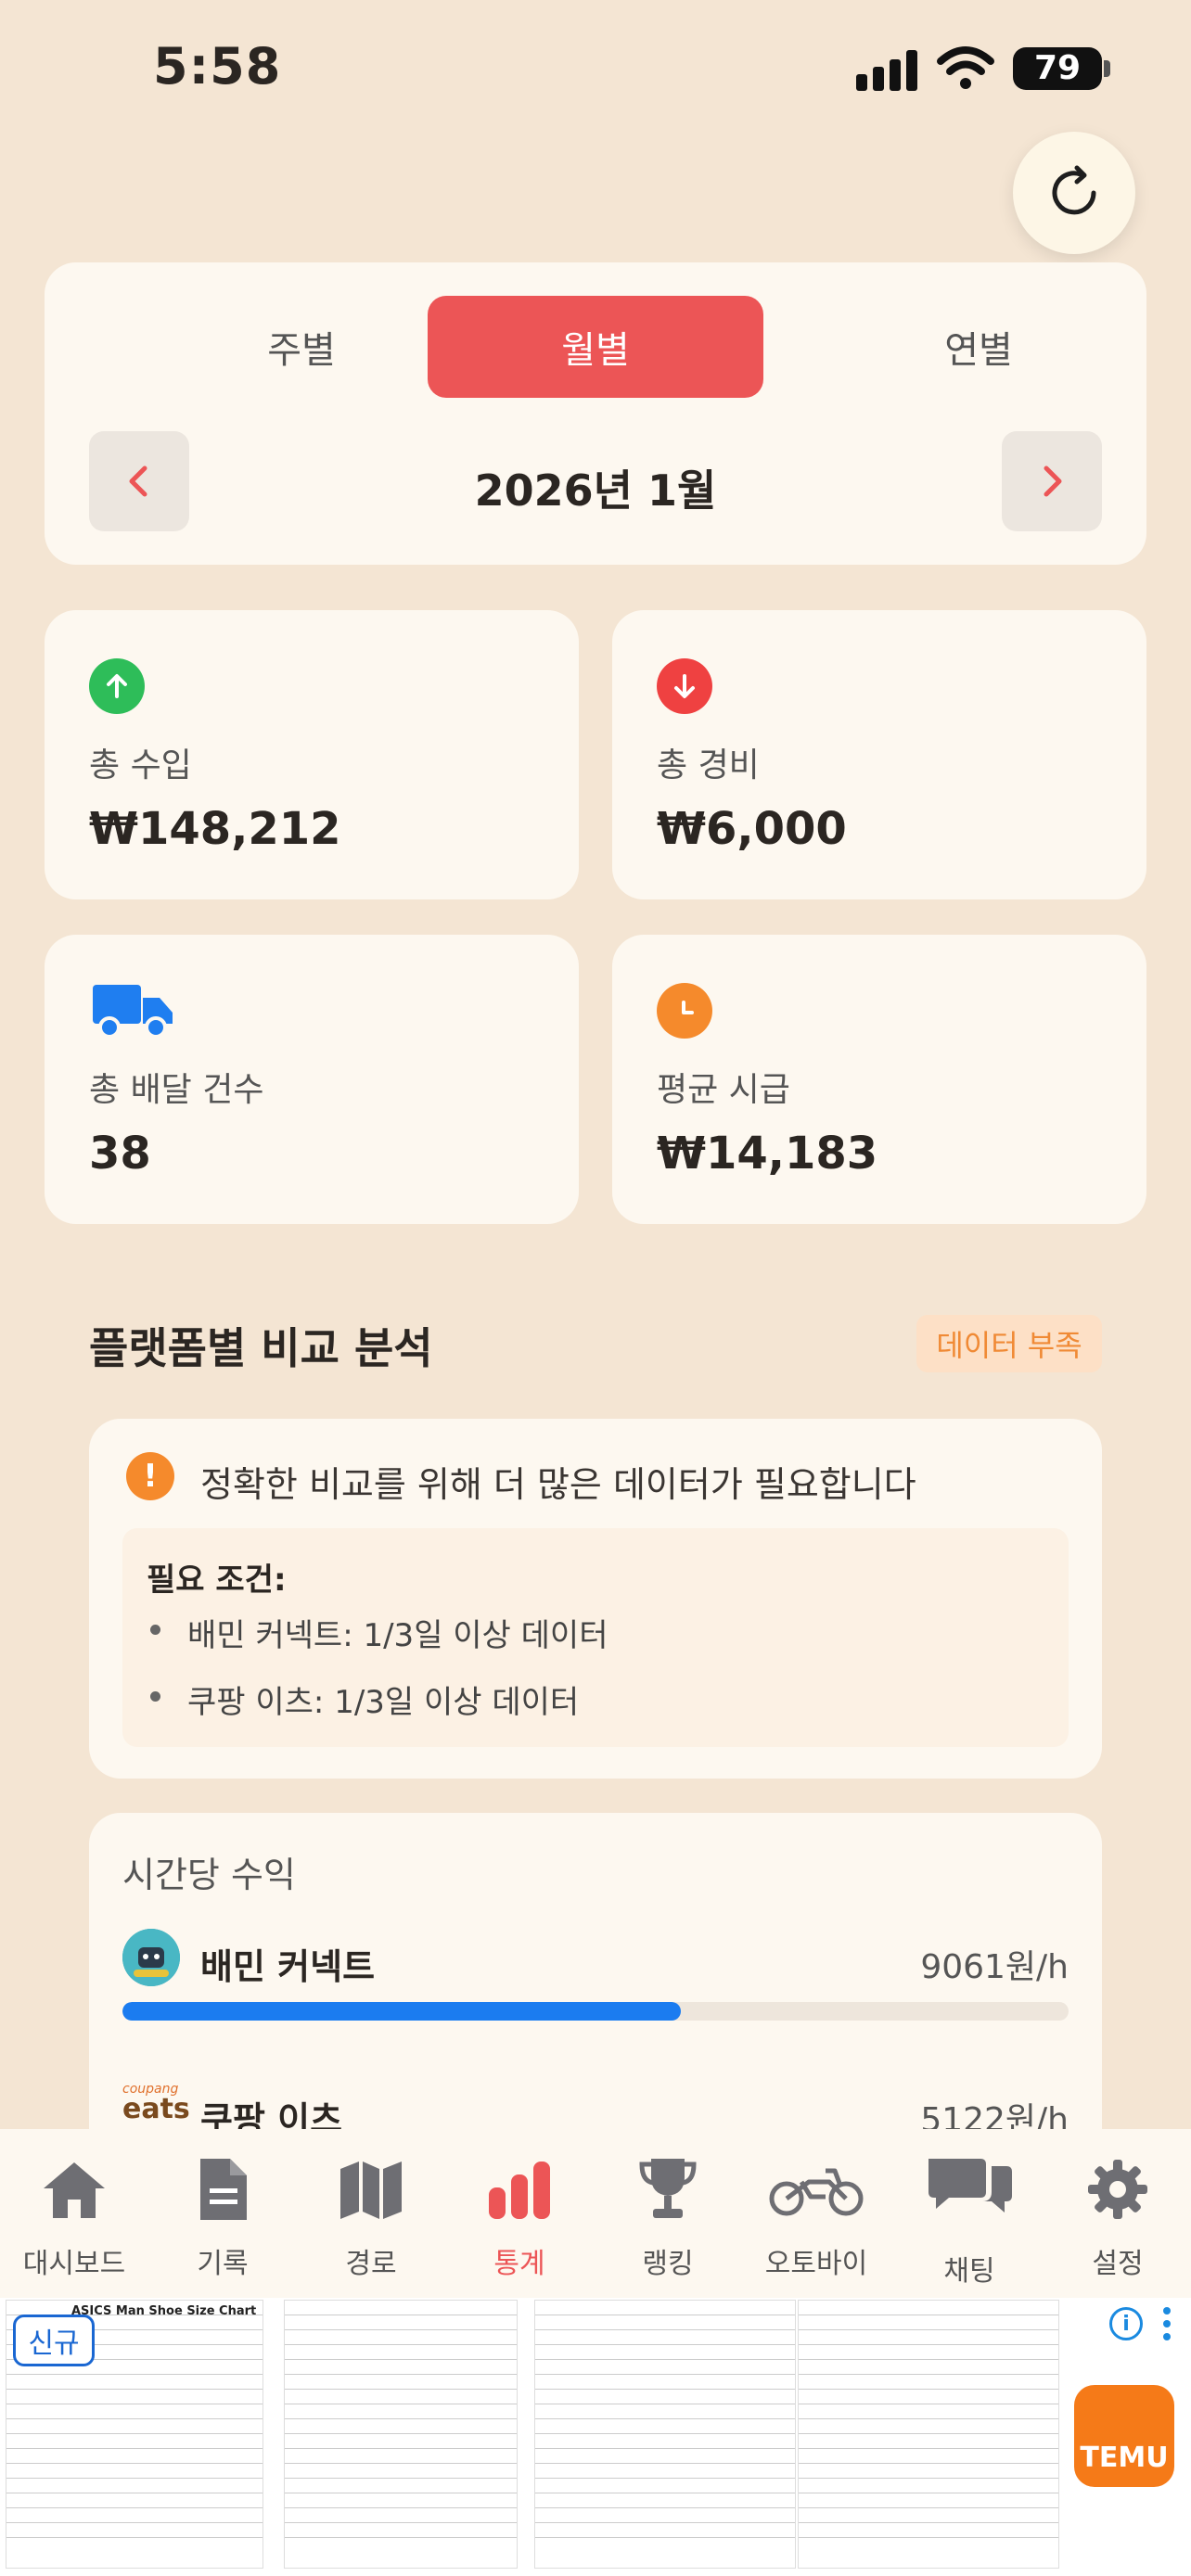 The image size is (1191, 2576). Describe the element at coordinates (164, 2311) in the screenshot. I see `ad-chart-title: ASICS Man Shoe Size Chart` at that location.